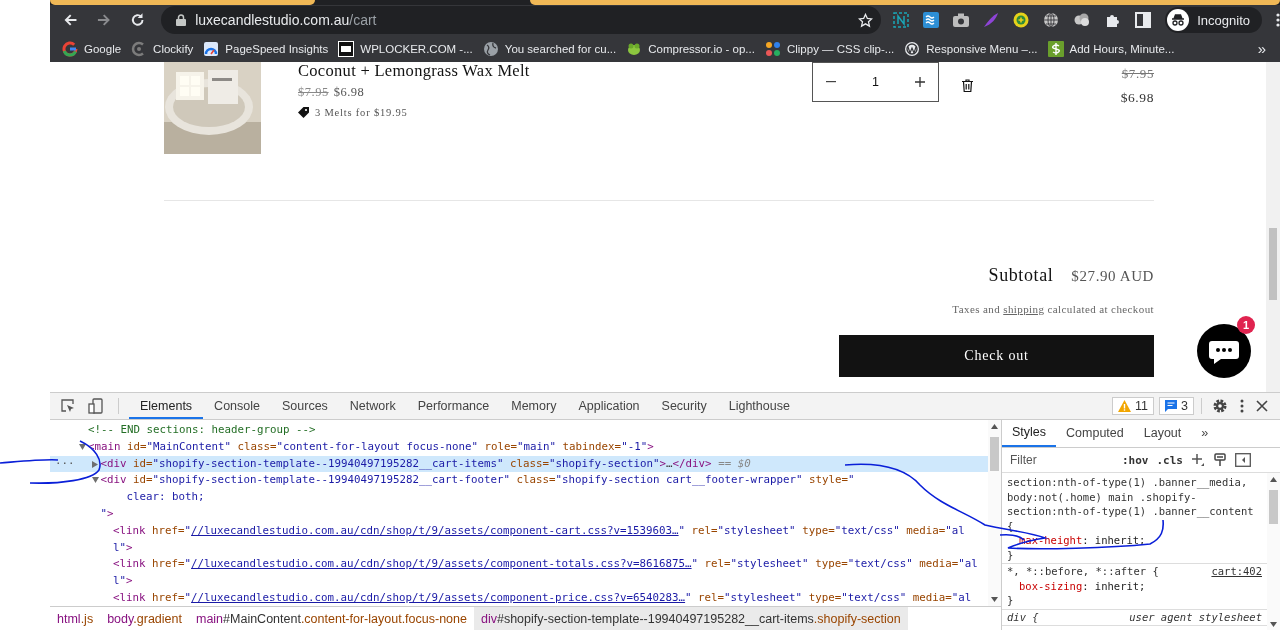  What do you see at coordinates (1243, 460) in the screenshot?
I see `sidebar-toggle-icon` at bounding box center [1243, 460].